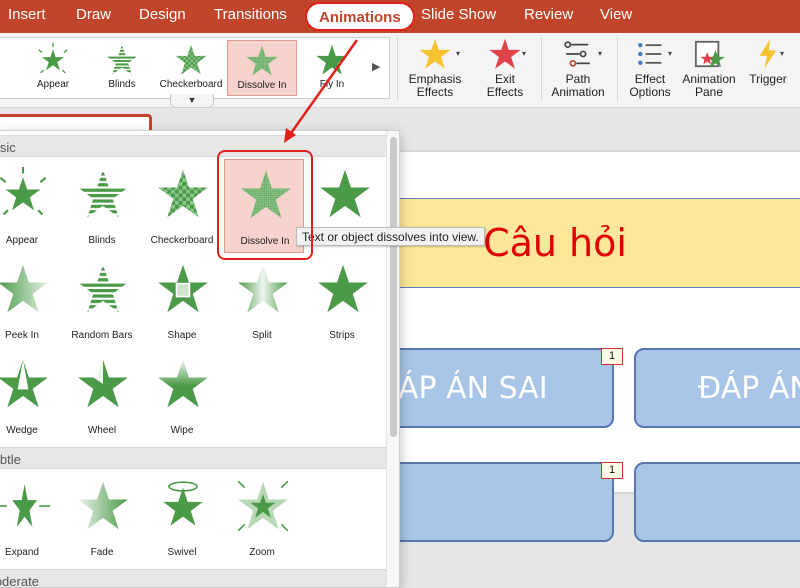  I want to click on effect-wedge: Wedge, so click(31, 399).